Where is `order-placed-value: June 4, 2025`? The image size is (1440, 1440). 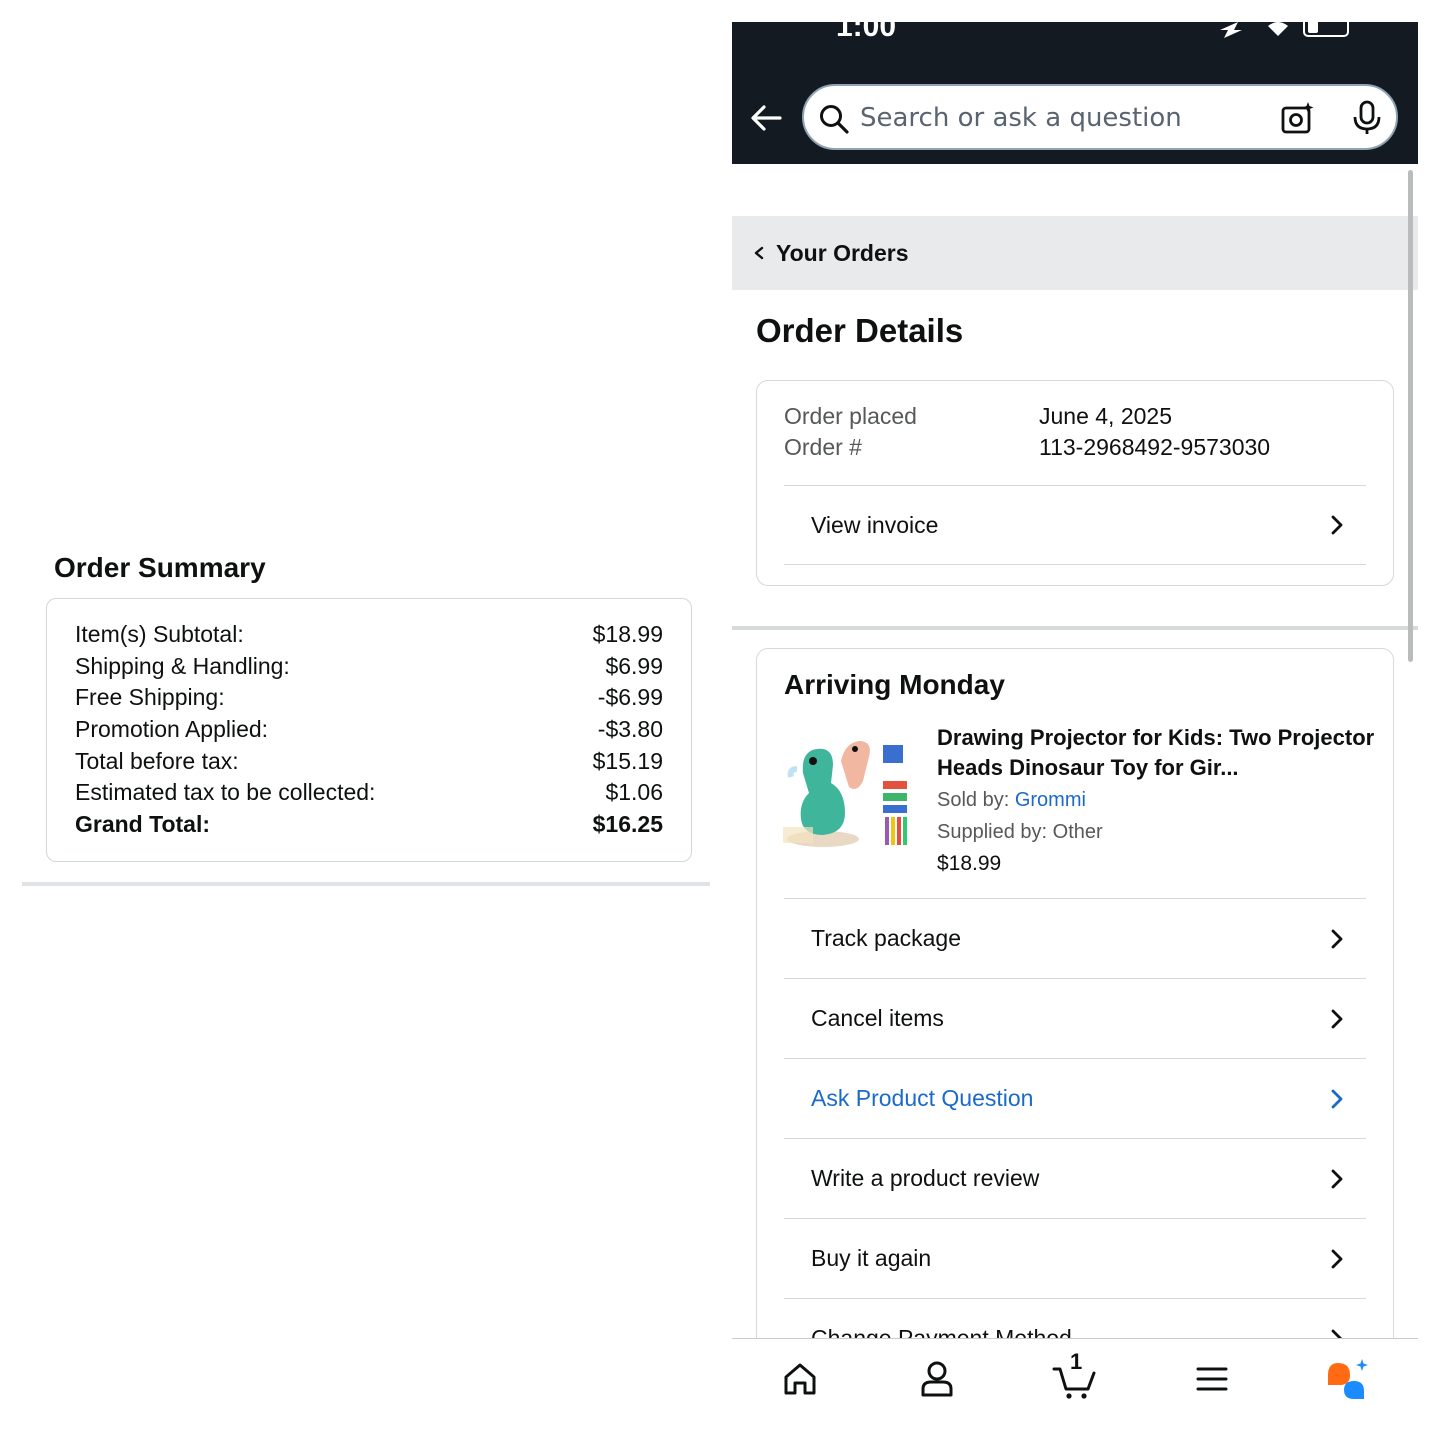
order-placed-value: June 4, 2025 is located at coordinates (1106, 416).